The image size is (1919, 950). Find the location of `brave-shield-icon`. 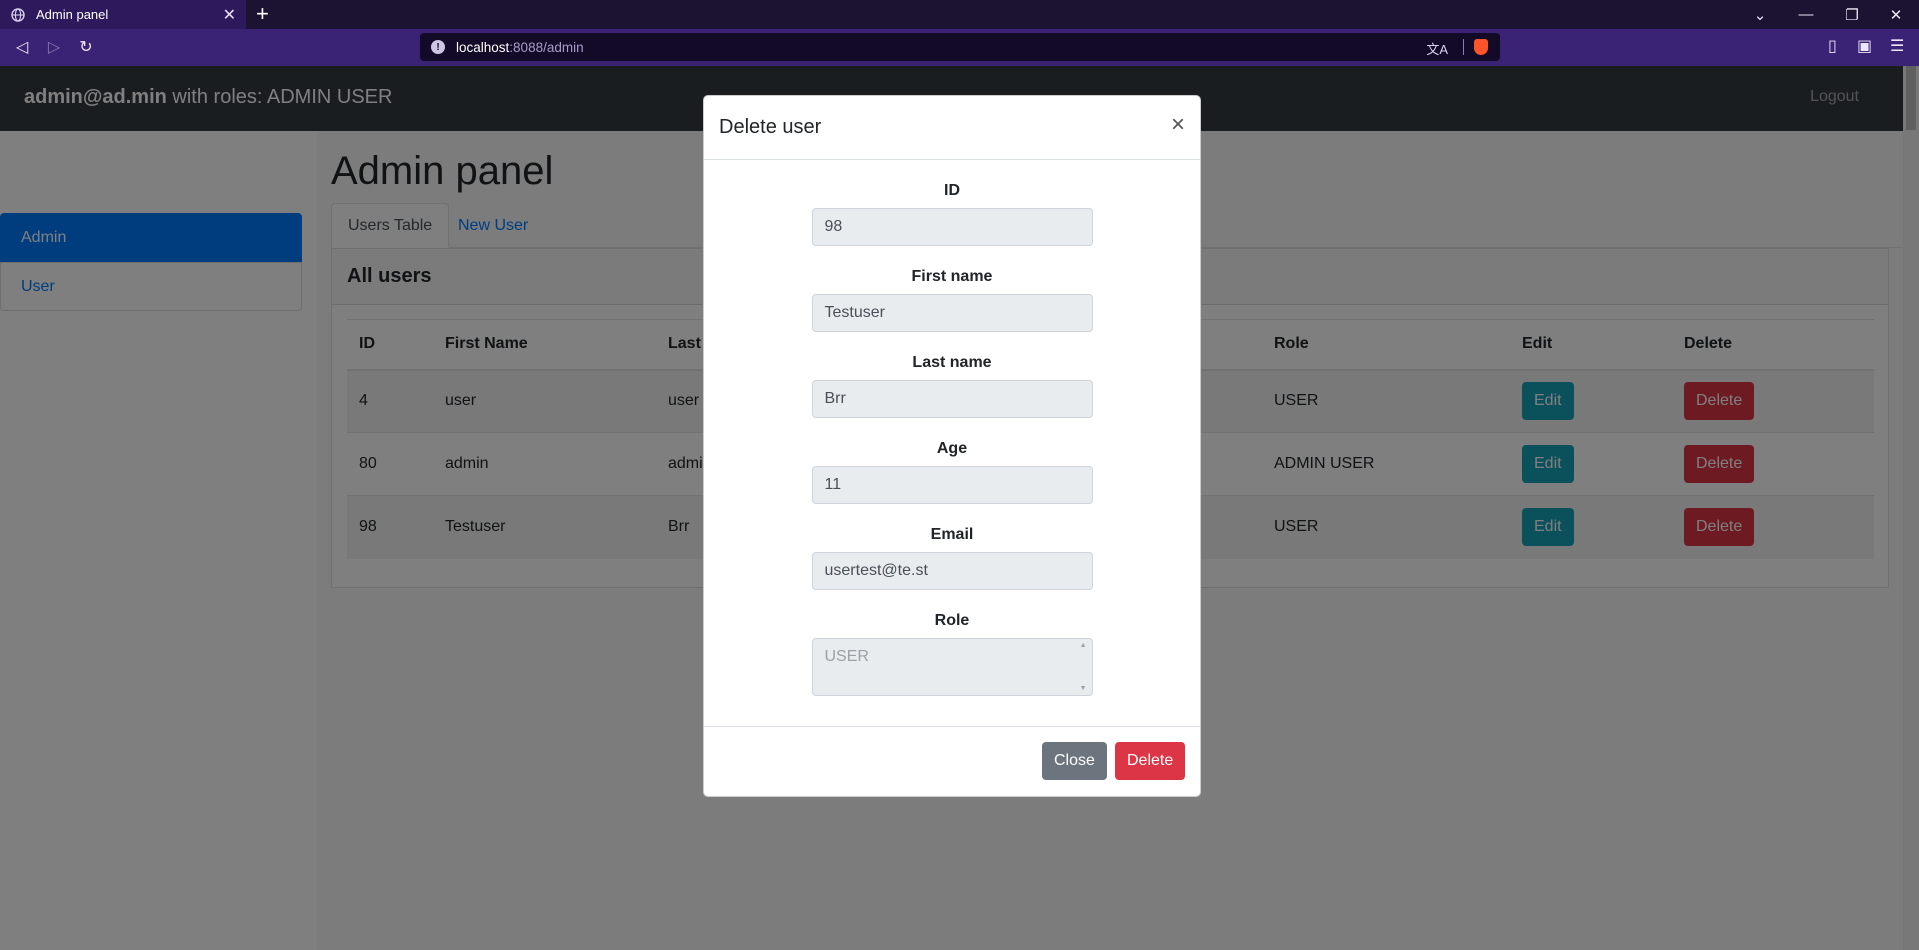

brave-shield-icon is located at coordinates (1481, 47).